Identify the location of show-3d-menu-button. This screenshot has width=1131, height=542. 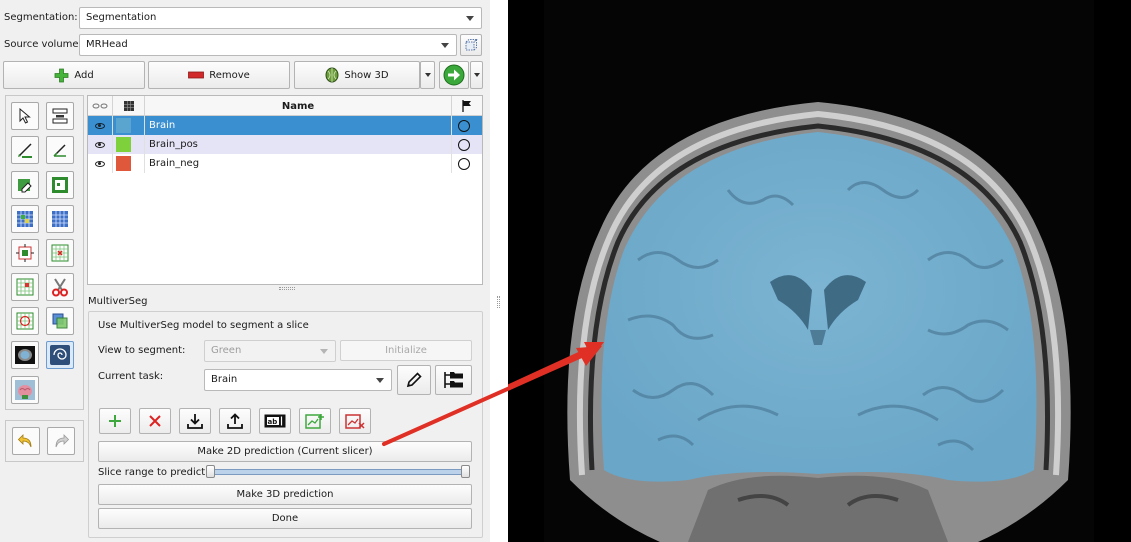
(427, 75).